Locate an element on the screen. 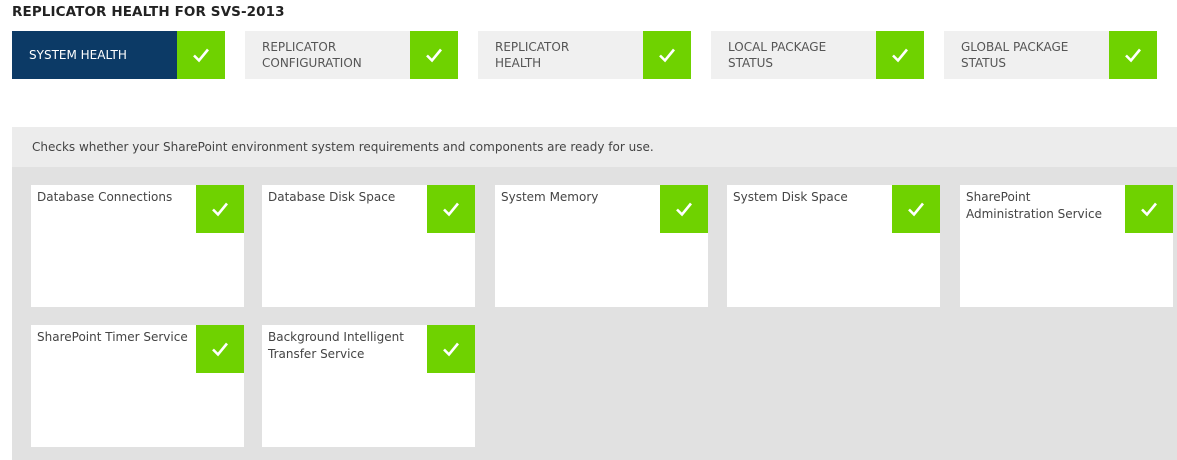 This screenshot has width=1177, height=460. check-card-sharepoint-timer-service: SharePoint Timer Service is located at coordinates (137, 386).